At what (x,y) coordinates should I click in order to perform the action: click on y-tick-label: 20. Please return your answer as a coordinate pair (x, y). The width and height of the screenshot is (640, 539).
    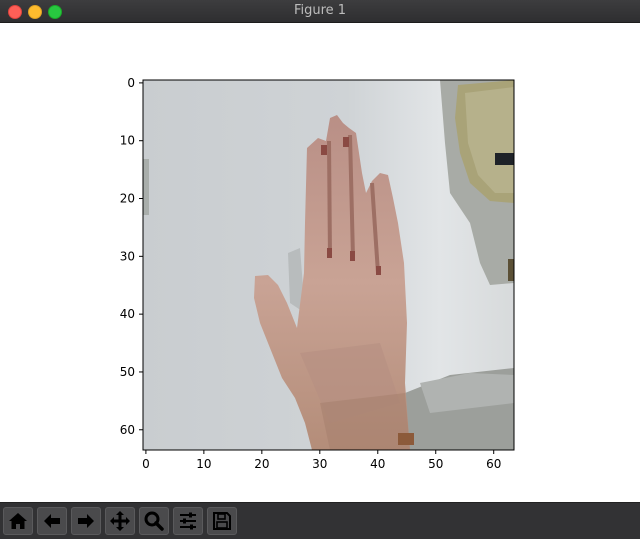
    Looking at the image, I should click on (127, 199).